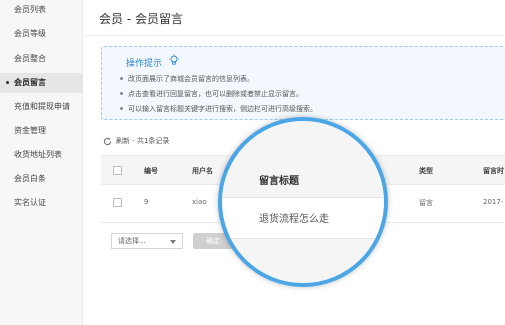 This screenshot has height=325, width=505. Describe the element at coordinates (30, 33) in the screenshot. I see `sidebar-item-label: 会员等级` at that location.